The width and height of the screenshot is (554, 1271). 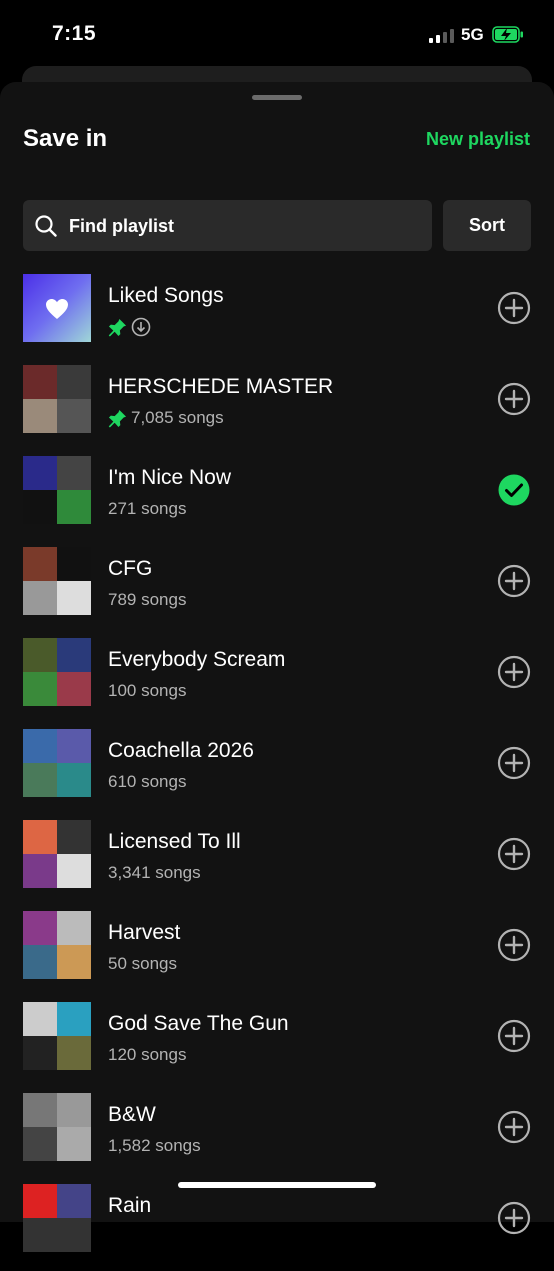 I want to click on playlist-name: Coachella 2026, so click(x=181, y=750).